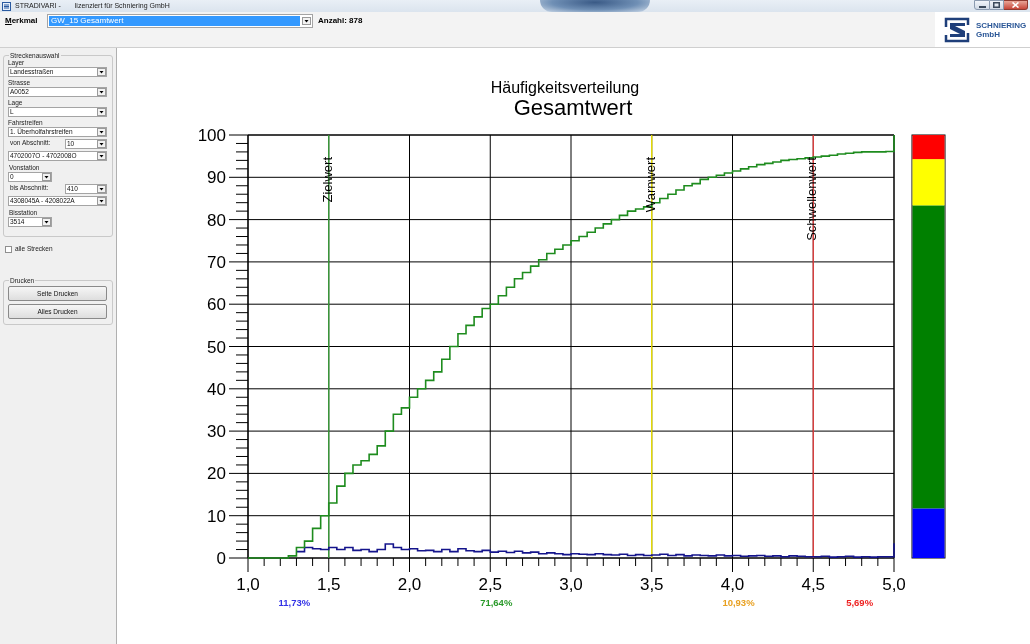 This screenshot has height=644, width=1030. I want to click on zone-percentage: 71,64%, so click(496, 602).